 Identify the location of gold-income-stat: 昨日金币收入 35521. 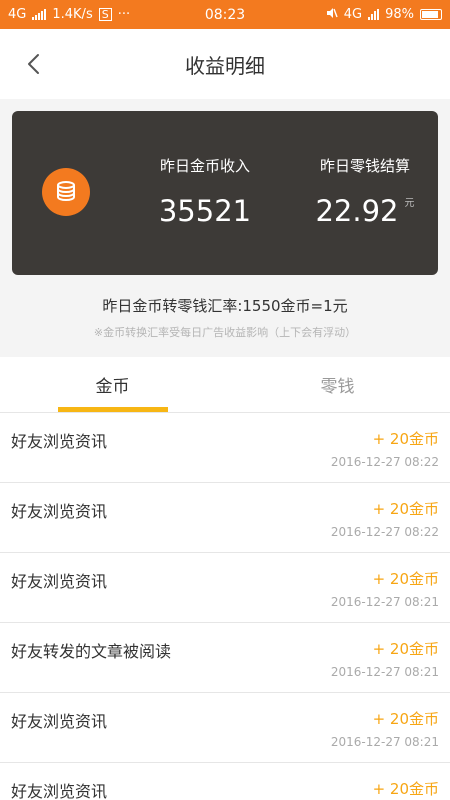
(205, 191).